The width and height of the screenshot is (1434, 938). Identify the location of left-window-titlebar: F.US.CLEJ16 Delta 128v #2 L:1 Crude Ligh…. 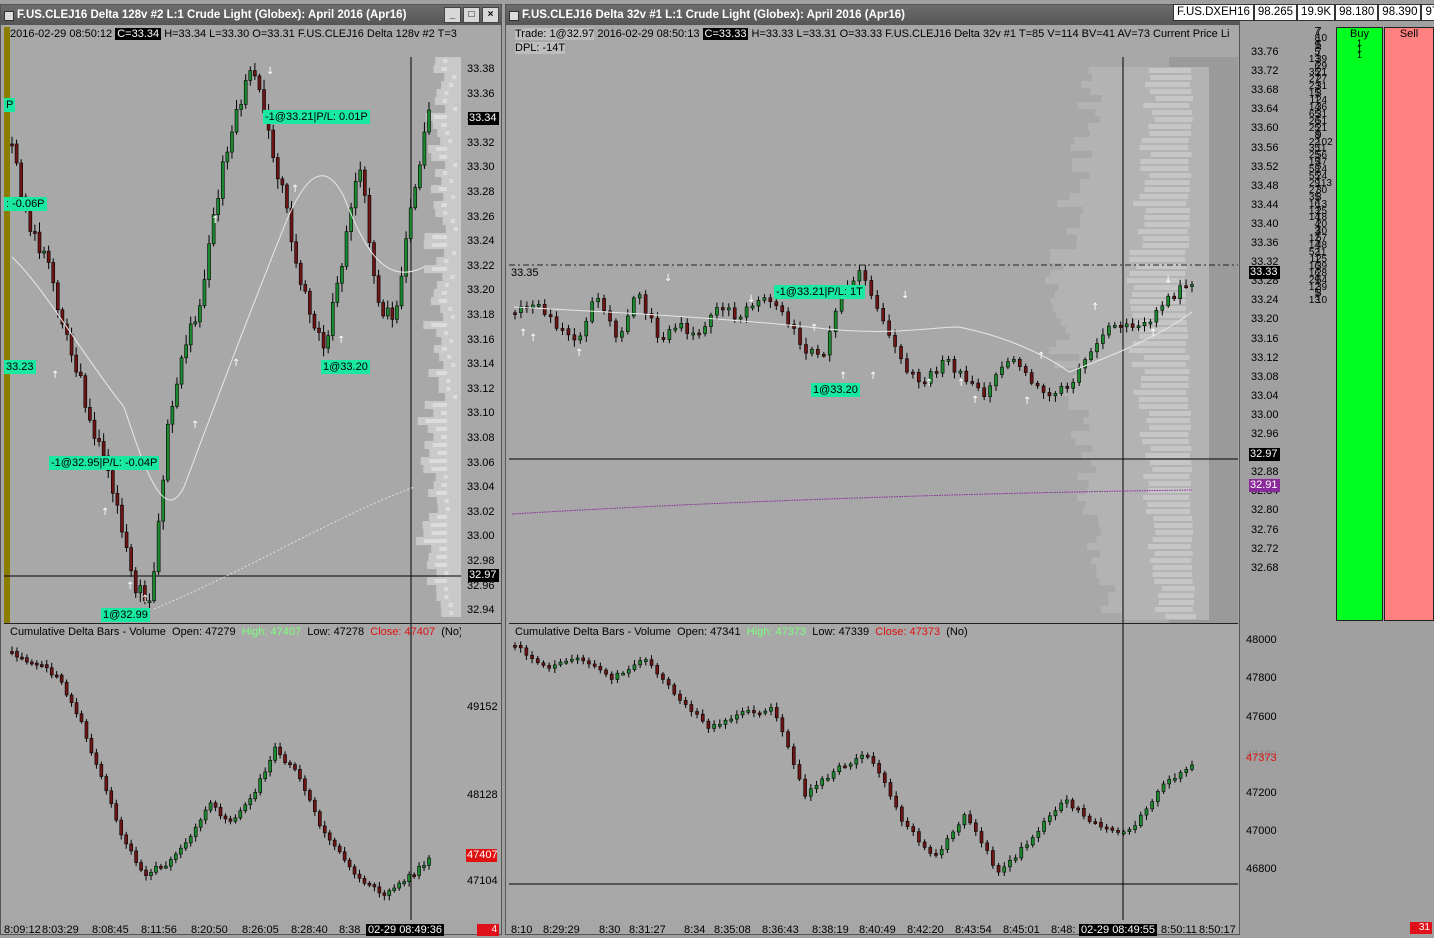
(251, 15).